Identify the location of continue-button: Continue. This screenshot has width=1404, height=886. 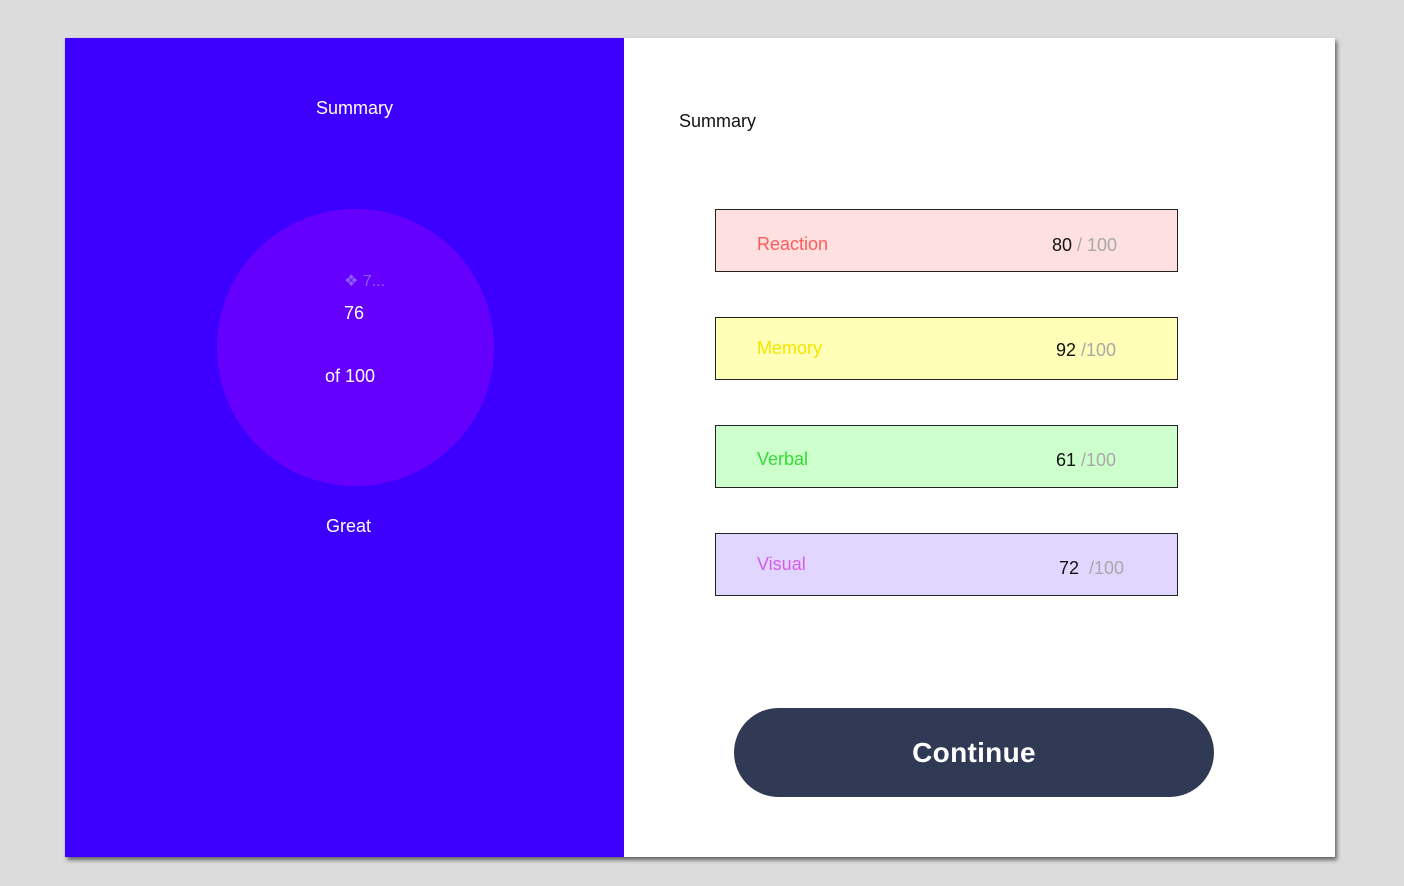
(974, 752).